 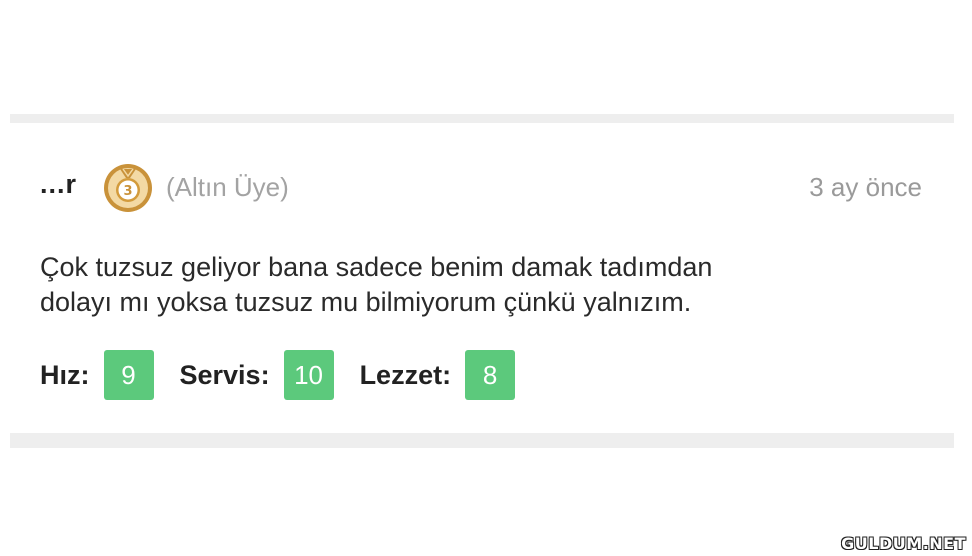 What do you see at coordinates (224, 374) in the screenshot?
I see `rating-label-service: Servis:` at bounding box center [224, 374].